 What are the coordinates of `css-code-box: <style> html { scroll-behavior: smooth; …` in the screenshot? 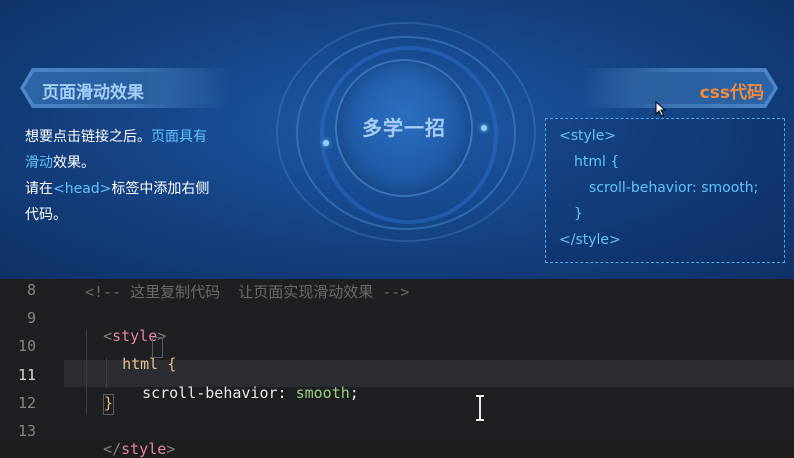 It's located at (665, 190).